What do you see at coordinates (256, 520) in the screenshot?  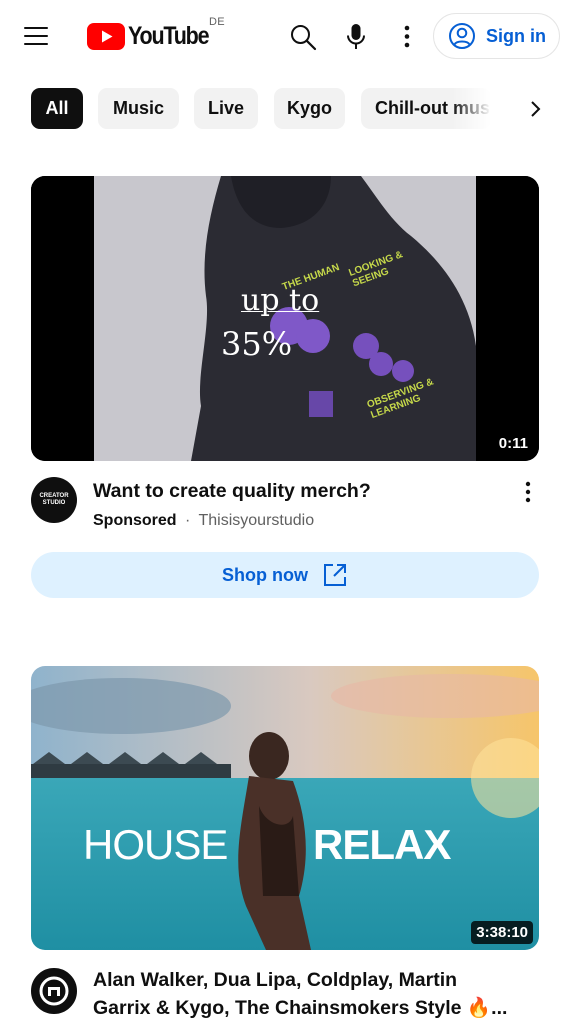 I see `advertiser-name: Thisisyourstudio` at bounding box center [256, 520].